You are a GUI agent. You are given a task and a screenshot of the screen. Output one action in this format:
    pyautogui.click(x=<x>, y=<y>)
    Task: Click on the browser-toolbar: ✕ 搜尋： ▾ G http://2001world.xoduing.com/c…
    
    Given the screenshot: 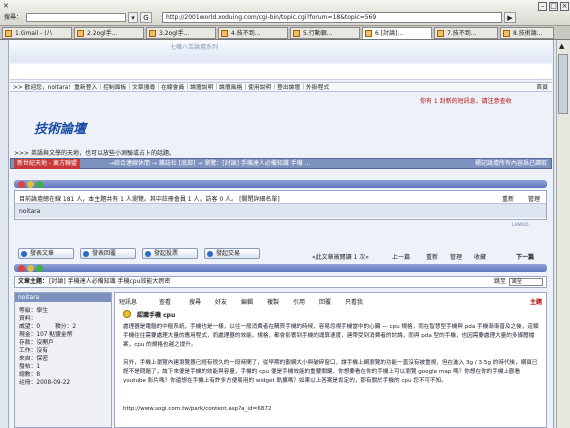 What is the action you would take?
    pyautogui.click(x=285, y=13)
    